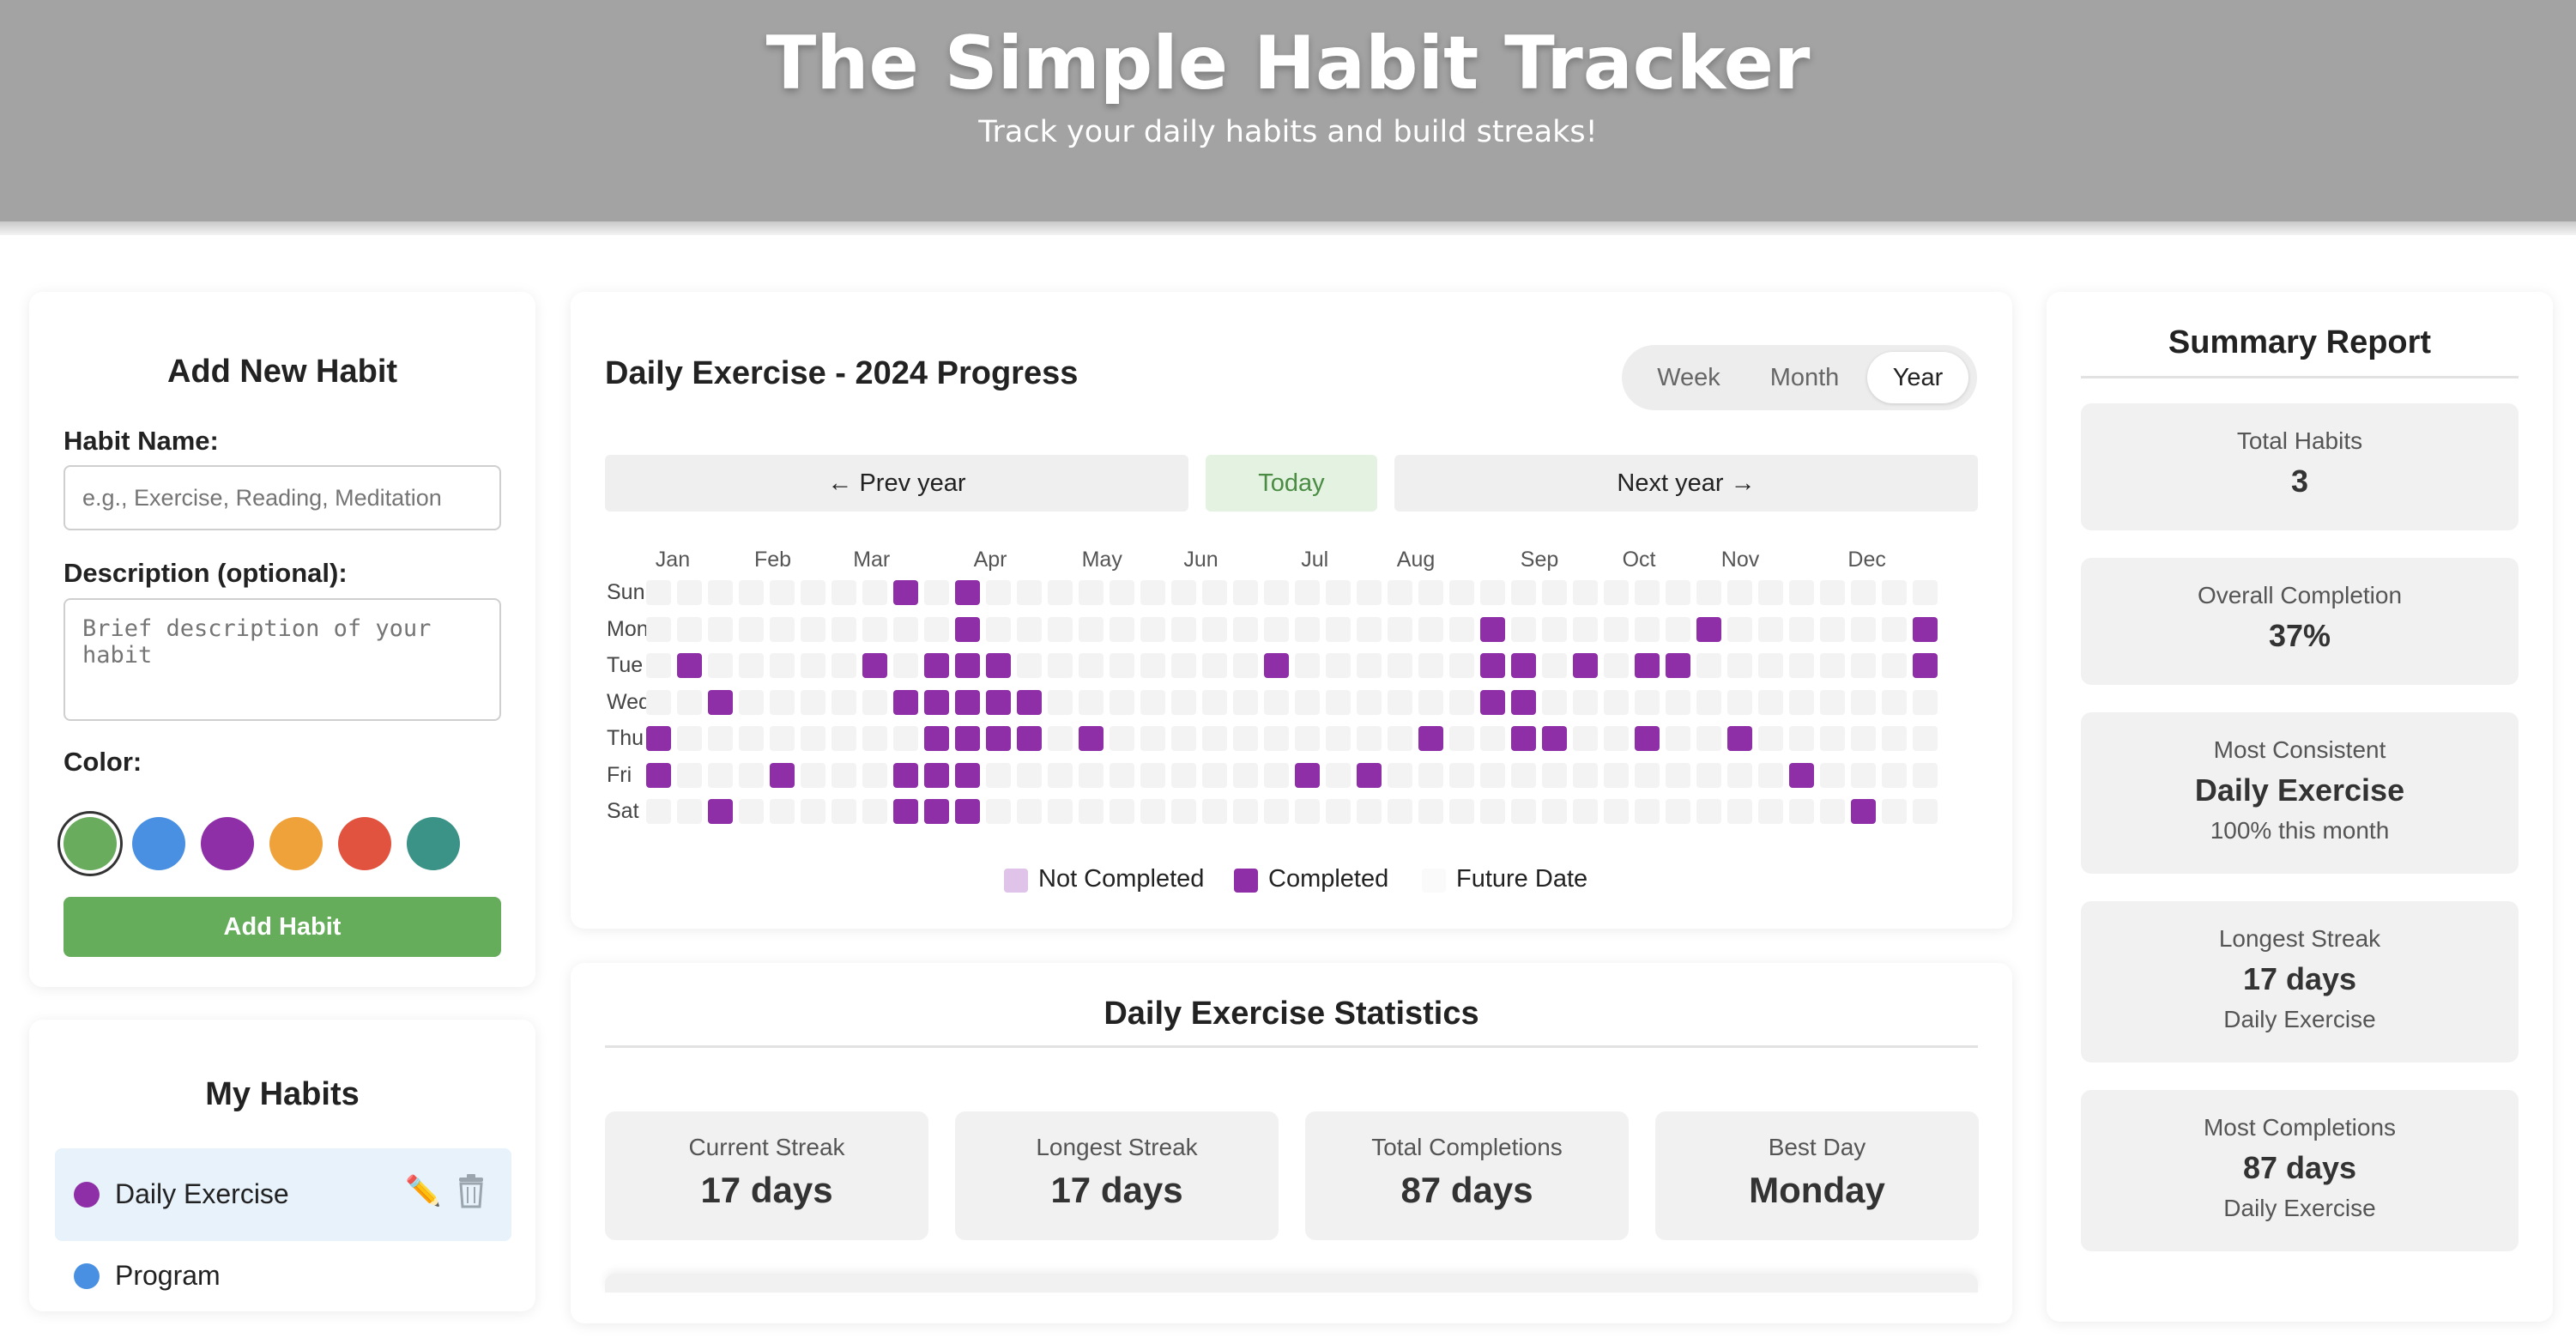 The image size is (2576, 1344). What do you see at coordinates (282, 659) in the screenshot?
I see `description-textarea` at bounding box center [282, 659].